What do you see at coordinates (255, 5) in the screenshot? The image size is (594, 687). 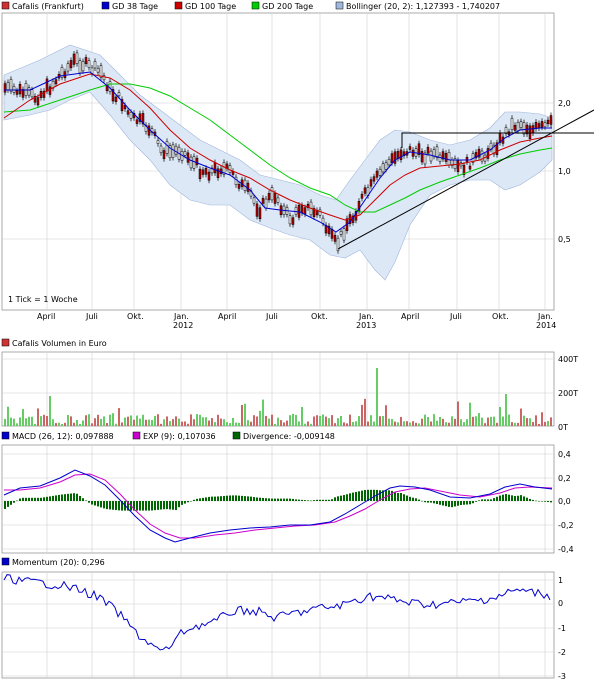 I see `legend-swatch-gd200` at bounding box center [255, 5].